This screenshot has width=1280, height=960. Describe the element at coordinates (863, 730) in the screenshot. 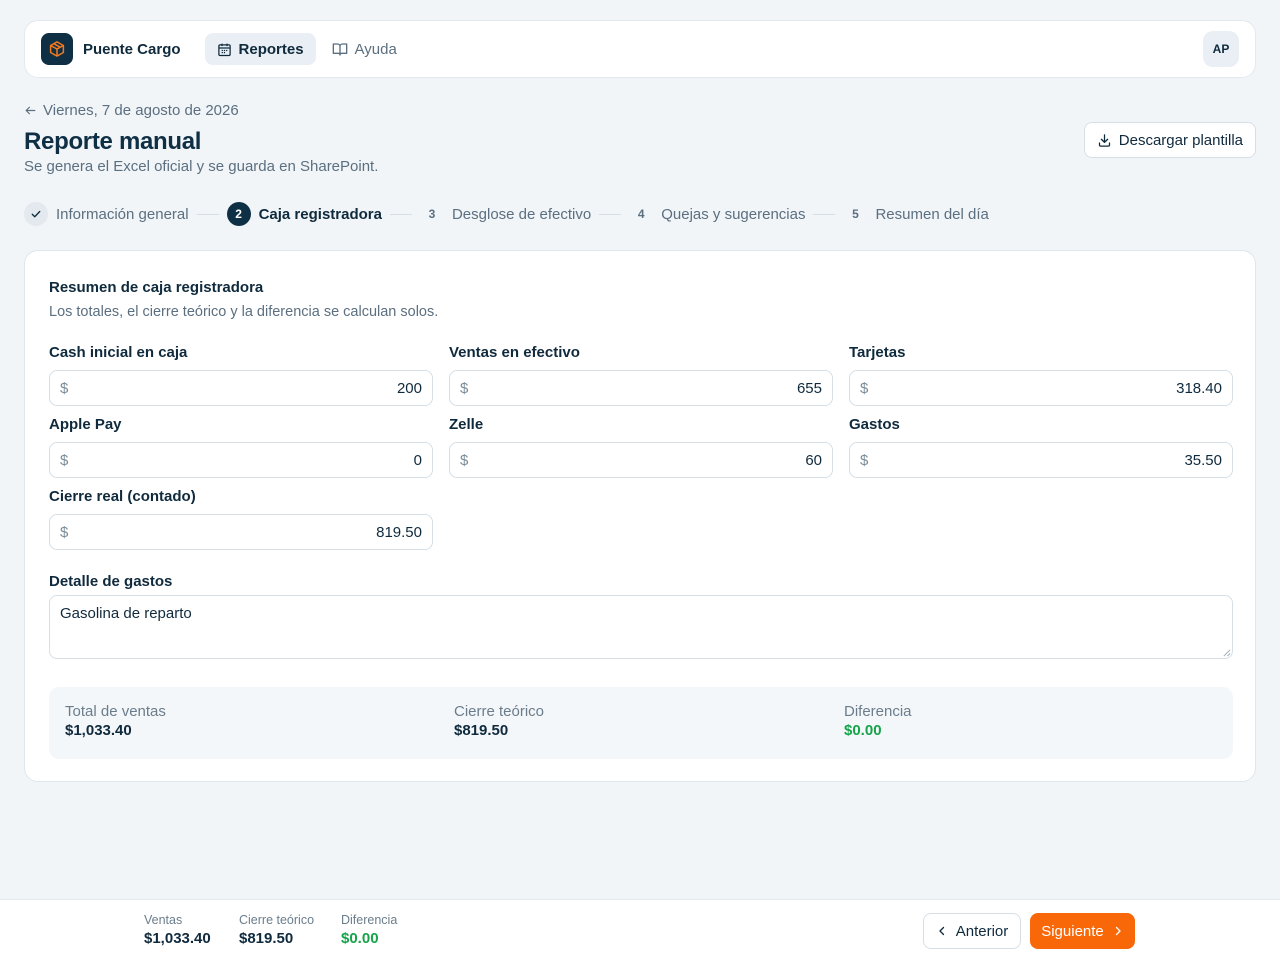

I see `total-value: $0.00` at that location.